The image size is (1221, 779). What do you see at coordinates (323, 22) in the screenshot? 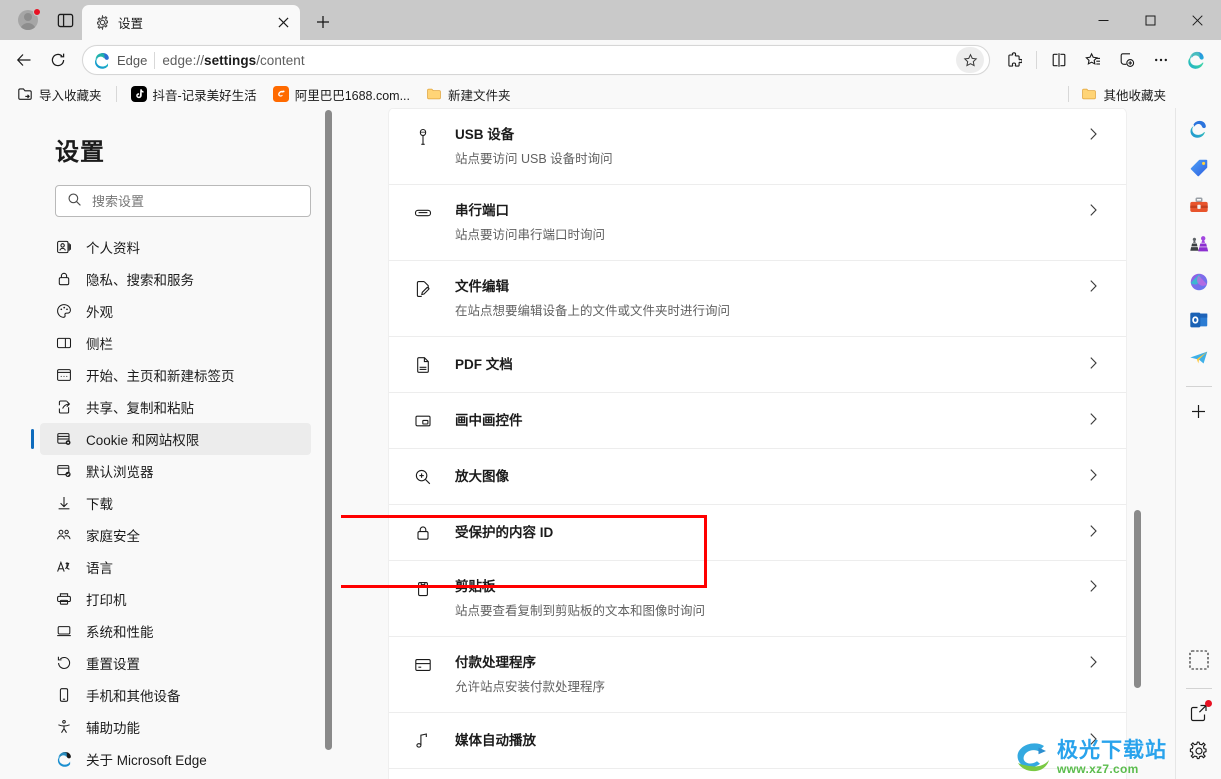
I see `new-tab-icon` at bounding box center [323, 22].